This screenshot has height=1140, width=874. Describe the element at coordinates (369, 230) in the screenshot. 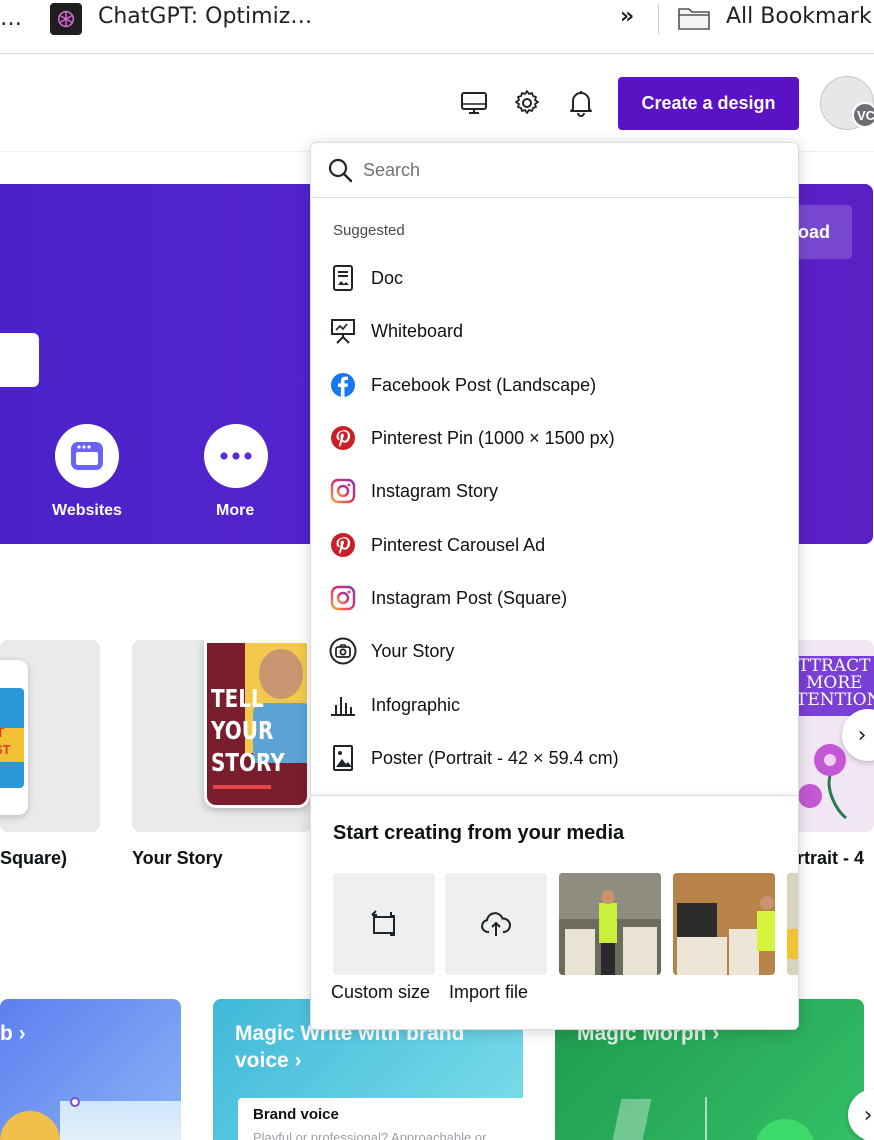

I see `suggested-heading: Suggested` at that location.